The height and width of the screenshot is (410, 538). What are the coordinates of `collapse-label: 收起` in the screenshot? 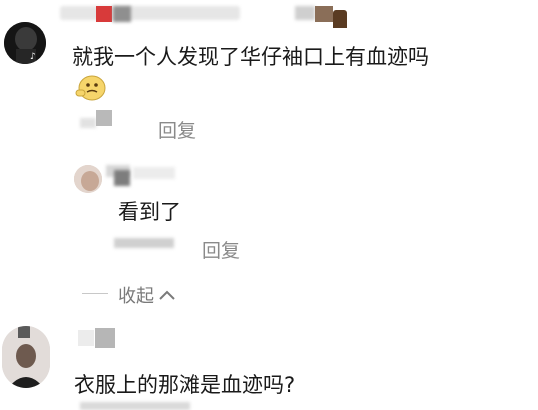 It's located at (136, 296).